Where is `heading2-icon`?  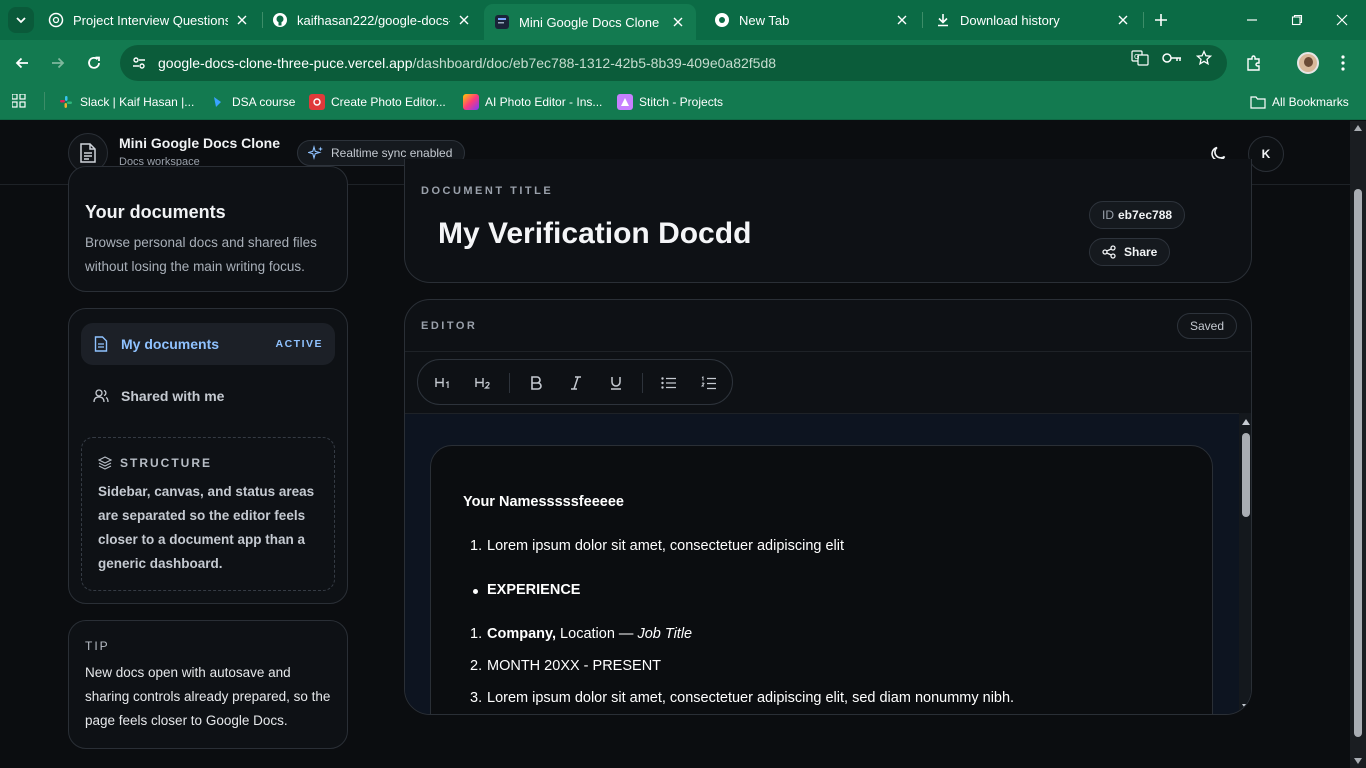 heading2-icon is located at coordinates (482, 383).